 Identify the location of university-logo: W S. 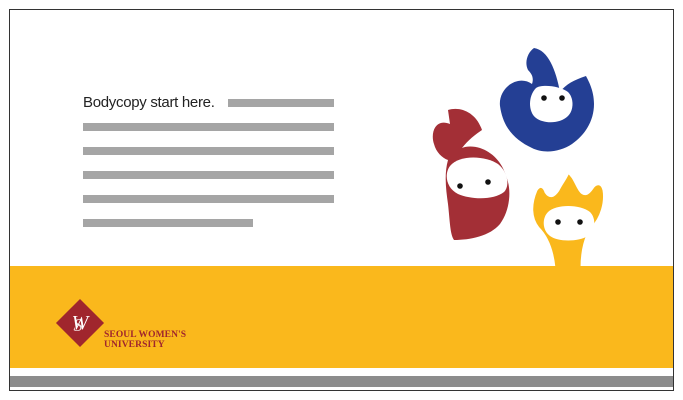
(80, 323).